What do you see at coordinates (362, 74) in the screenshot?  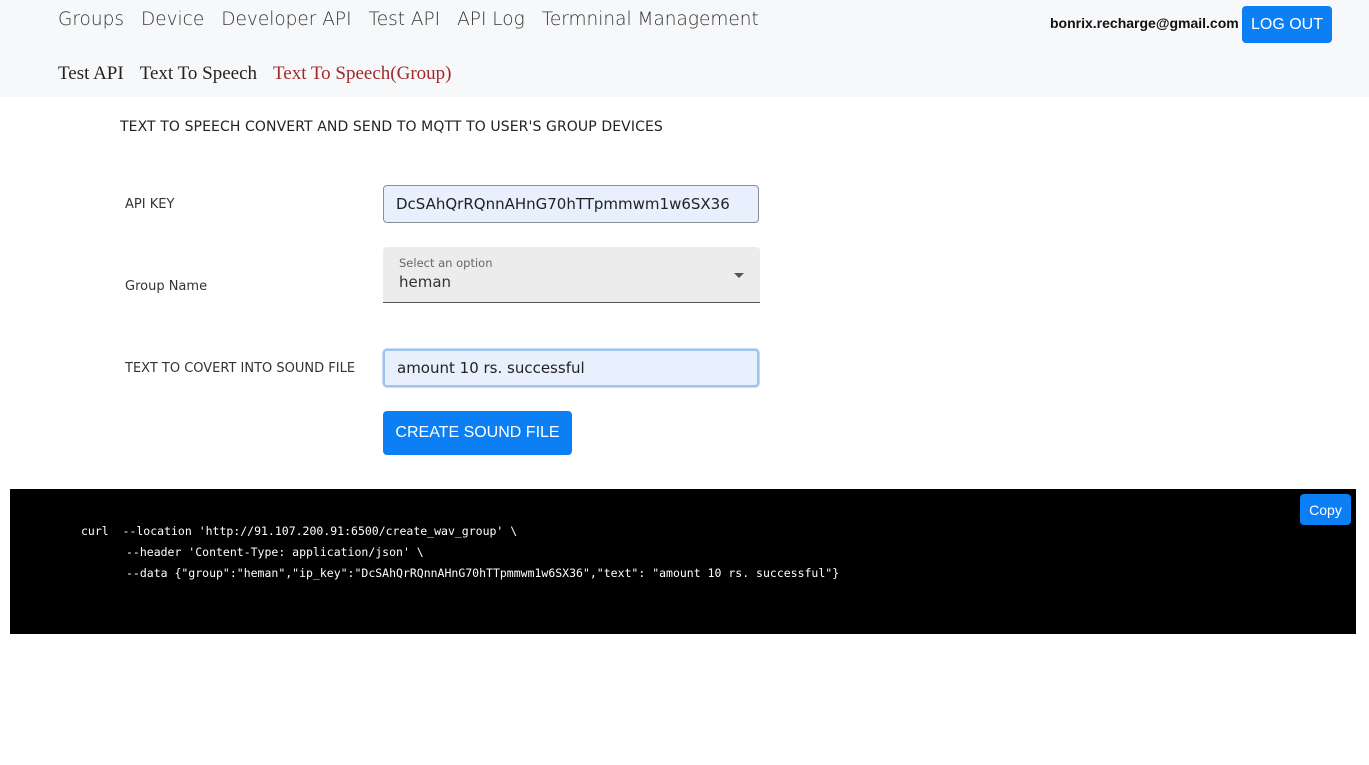 I see `subnav-text-to-speech-group: Text To Speech(Group)` at bounding box center [362, 74].